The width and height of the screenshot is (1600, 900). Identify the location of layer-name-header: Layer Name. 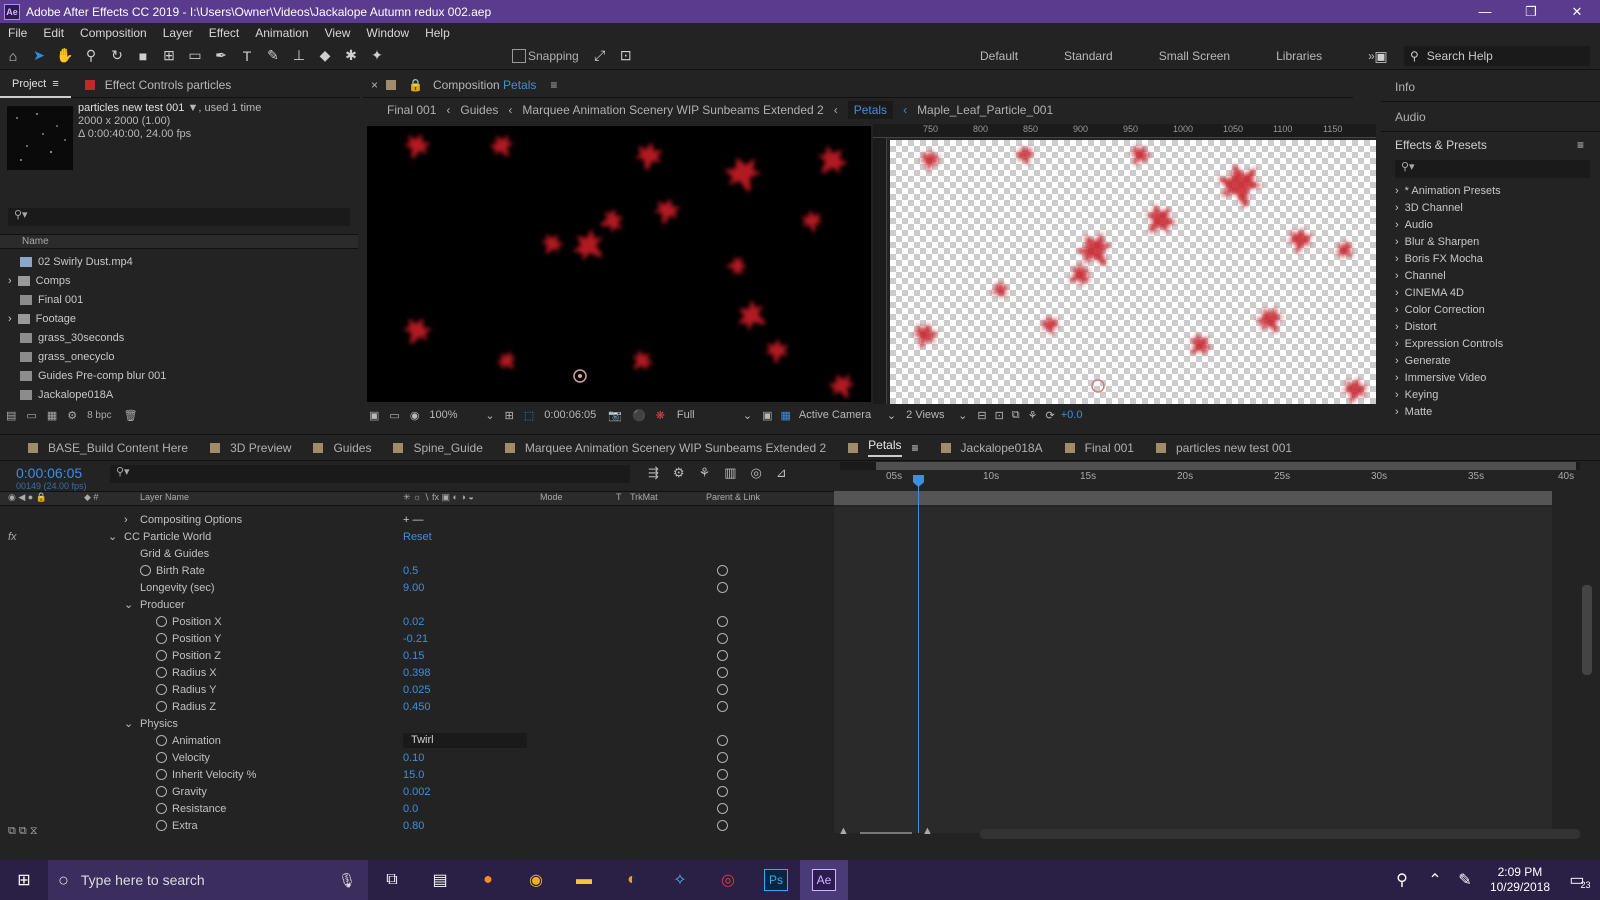
(164, 497).